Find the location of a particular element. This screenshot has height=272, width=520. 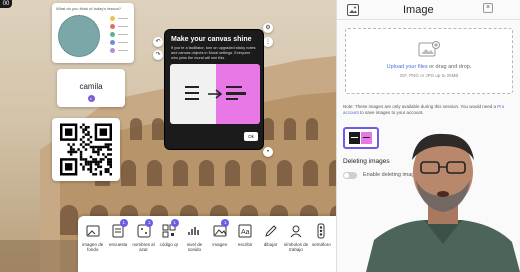

toolbar-item-label: dibujar is located at coordinates (270, 244).